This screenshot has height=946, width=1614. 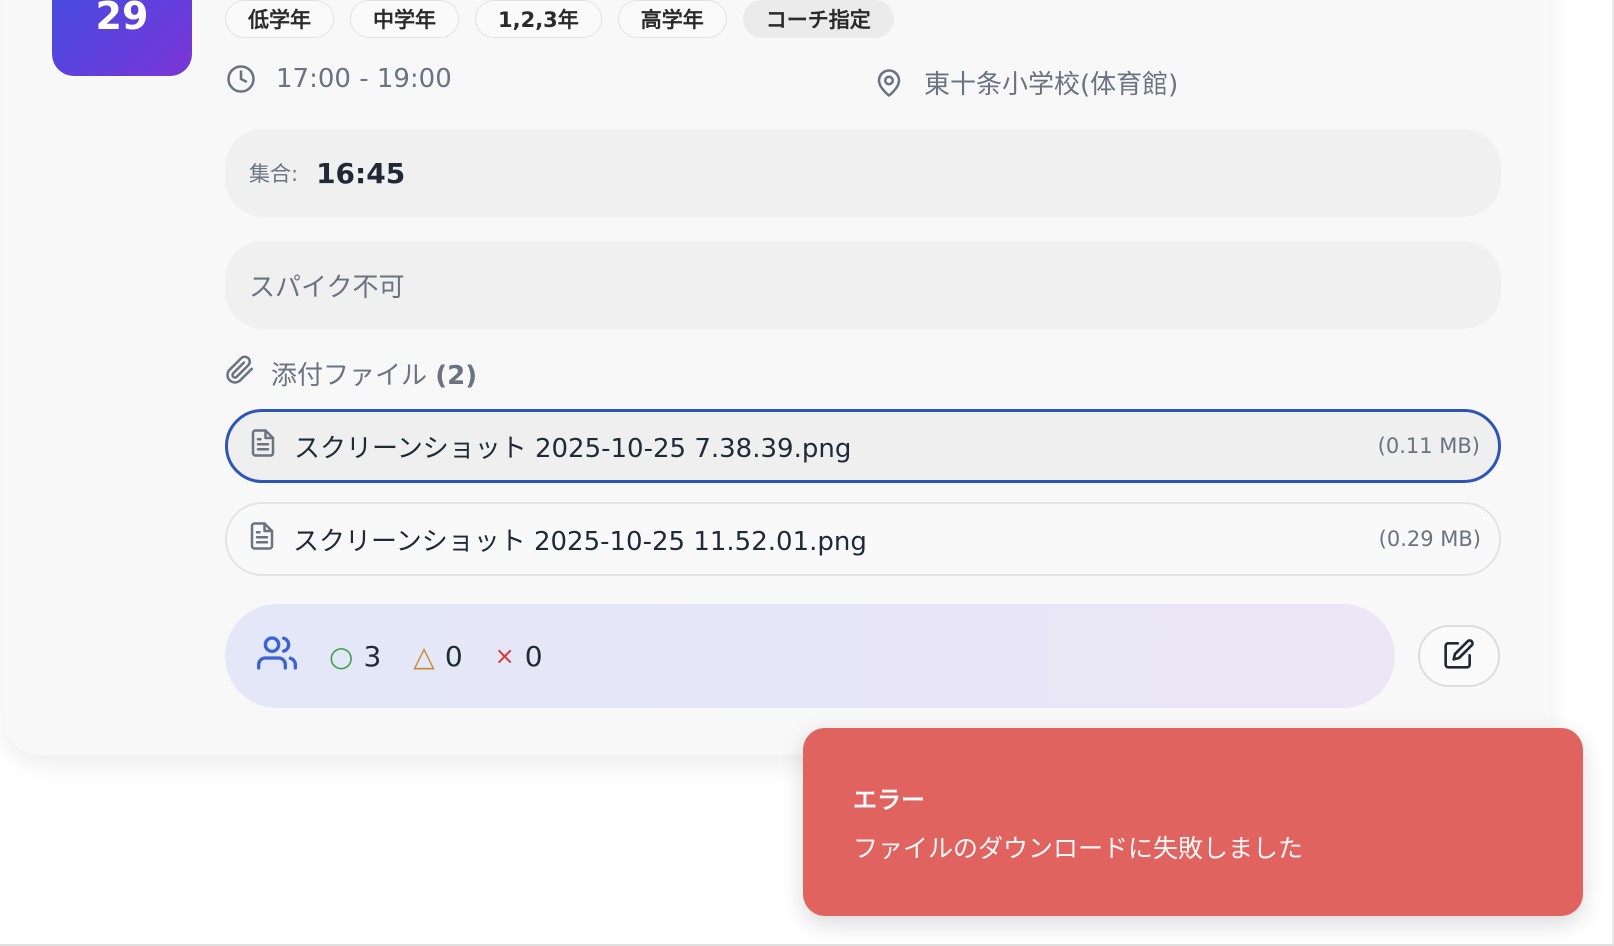 I want to click on maybe-count: 0, so click(x=453, y=656).